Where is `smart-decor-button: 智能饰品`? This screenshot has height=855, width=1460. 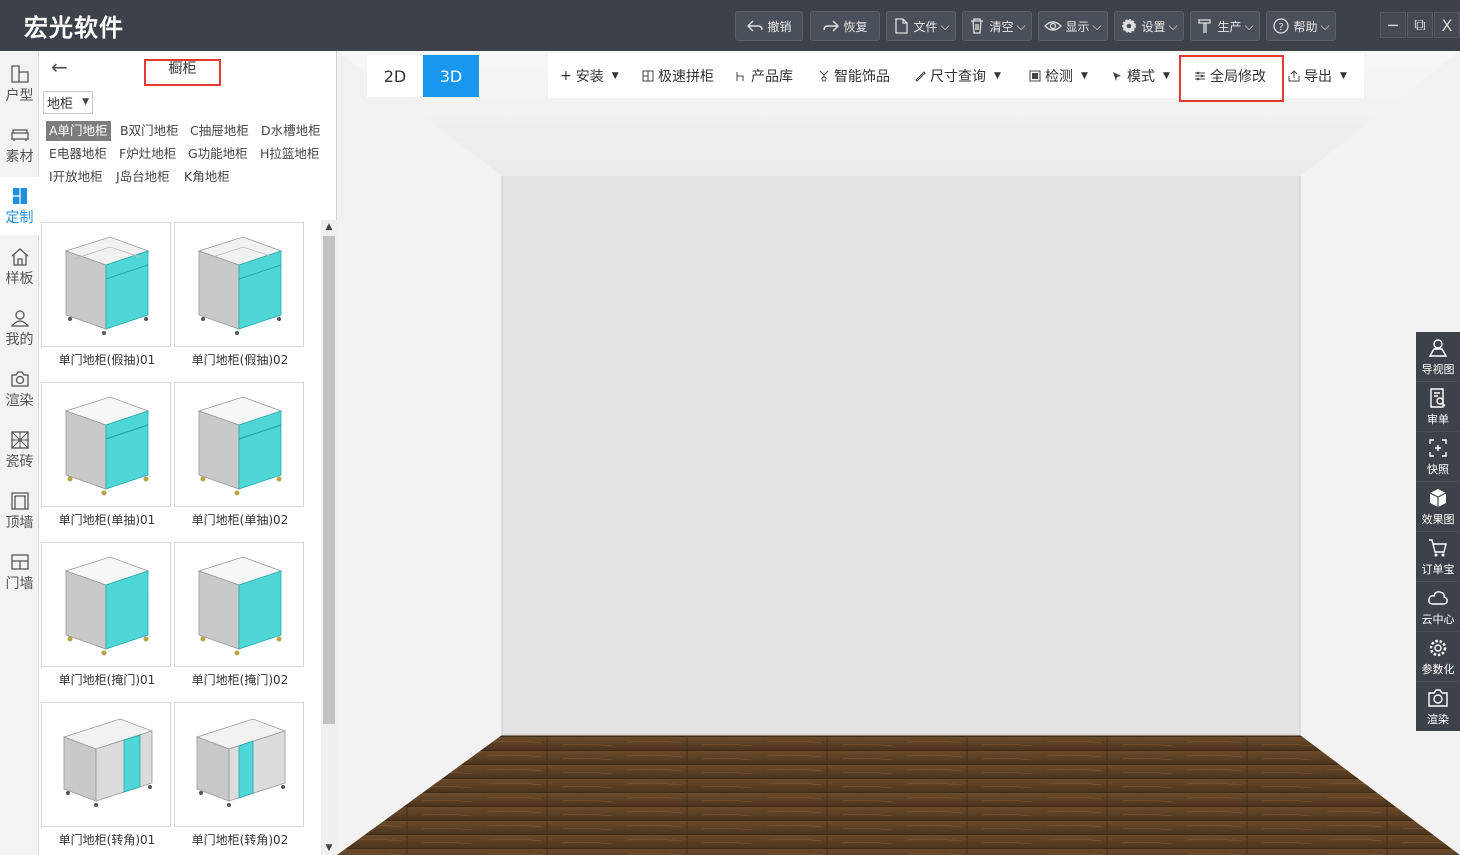
smart-decor-button: 智能饰品 is located at coordinates (854, 75).